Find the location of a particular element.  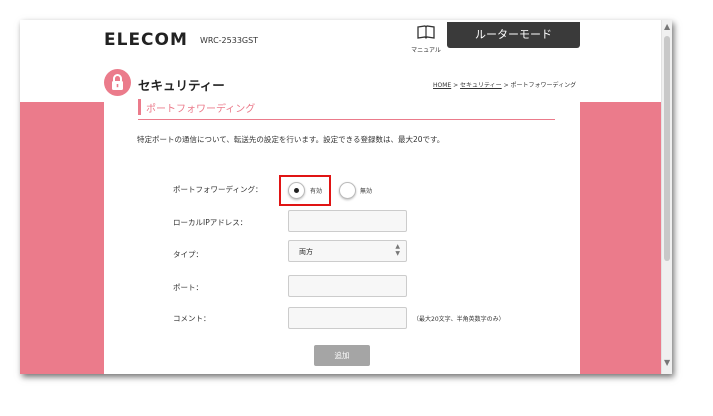

comment-label: コメント： is located at coordinates (192, 318).